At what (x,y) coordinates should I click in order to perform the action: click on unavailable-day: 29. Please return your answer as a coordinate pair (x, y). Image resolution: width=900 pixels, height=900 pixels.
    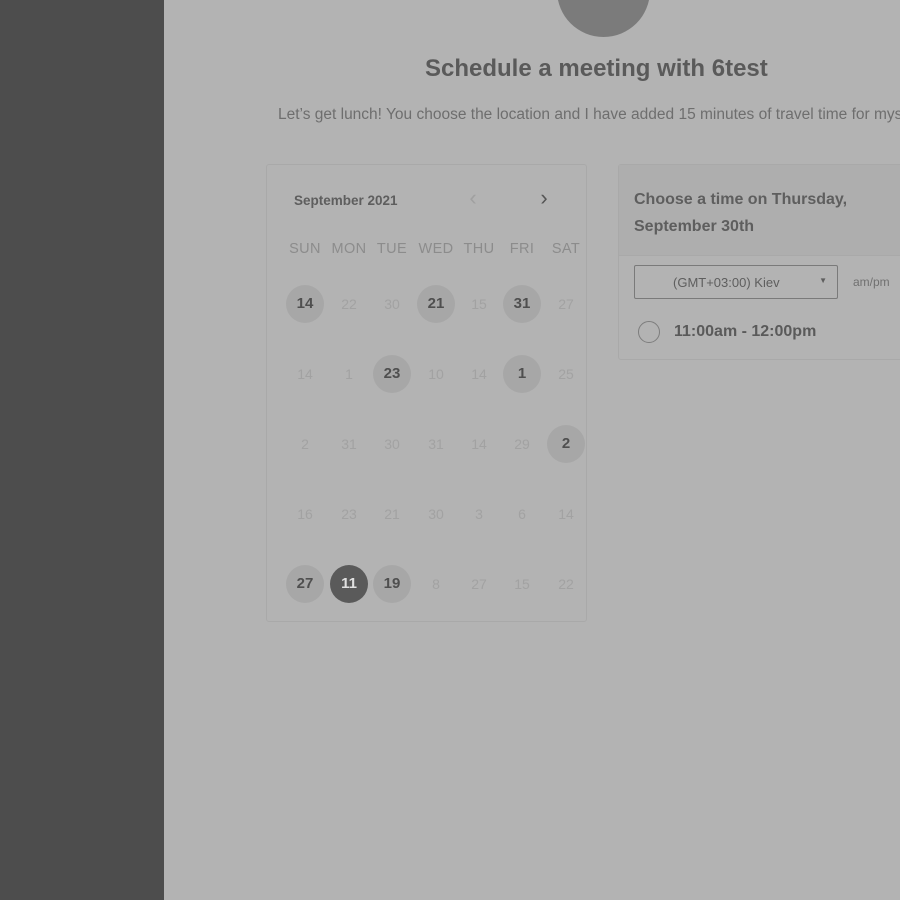
    Looking at the image, I should click on (522, 444).